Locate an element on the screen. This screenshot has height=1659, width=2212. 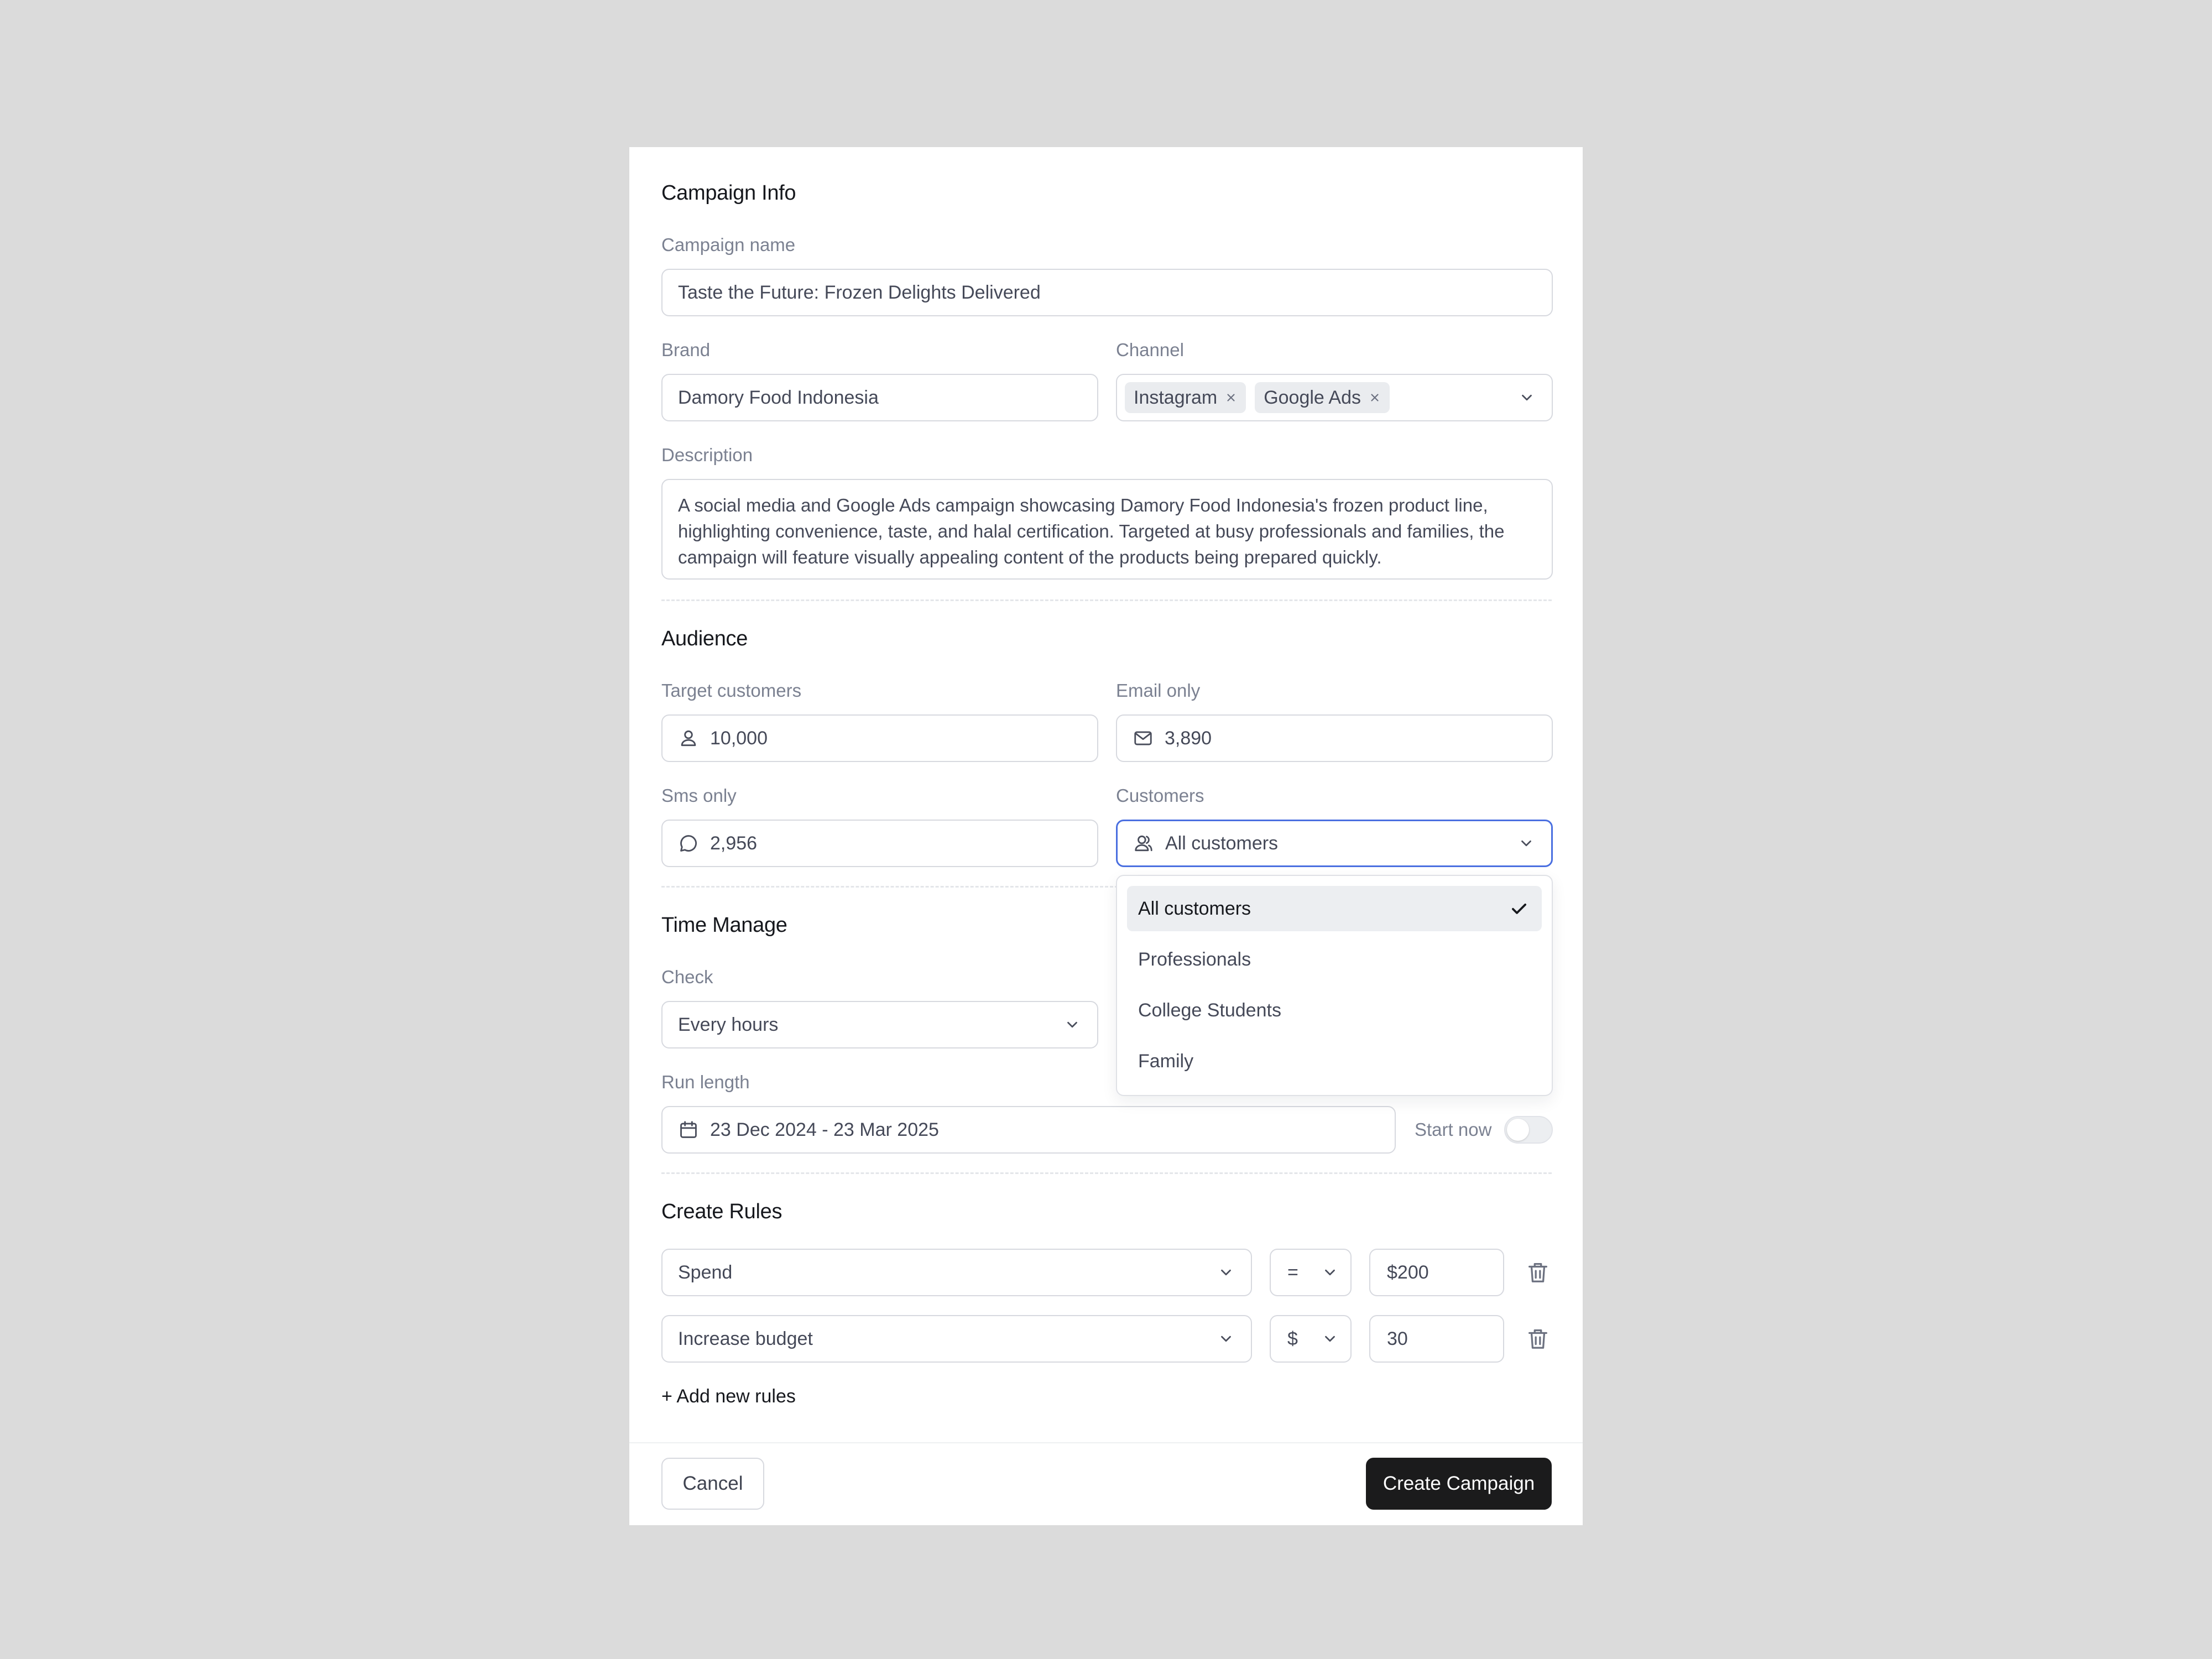
email-only-value: 3,890 is located at coordinates (1189, 738).